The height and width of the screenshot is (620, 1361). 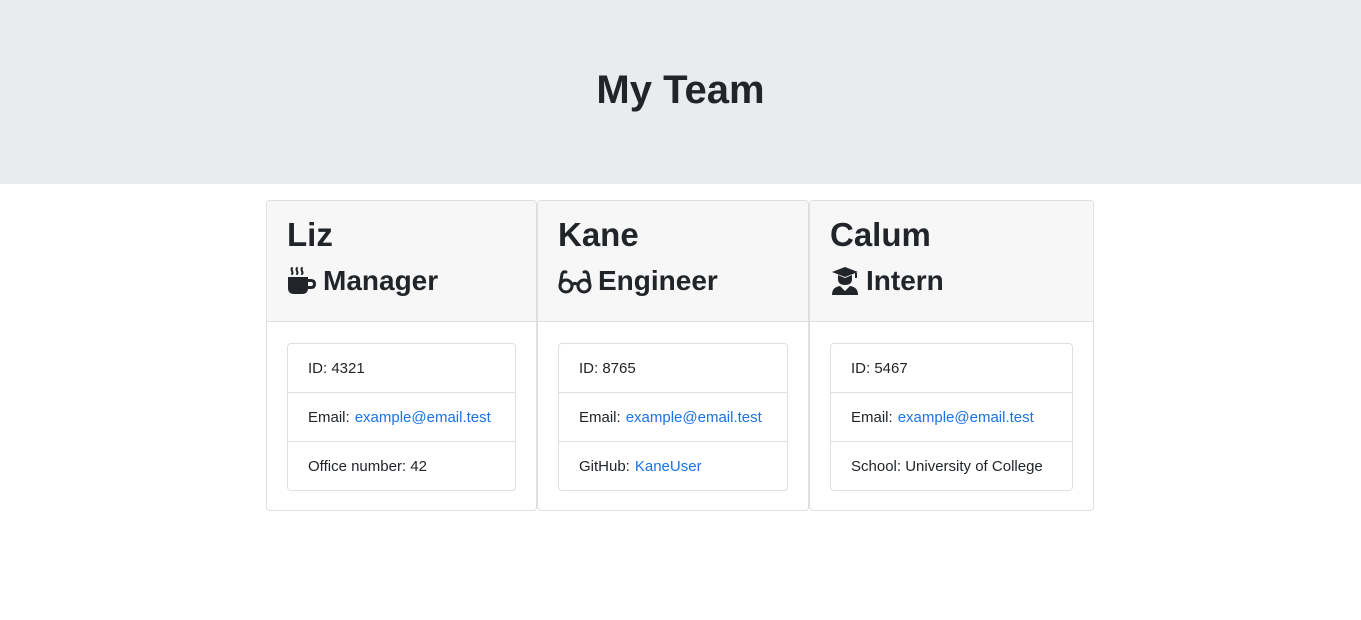 I want to click on school-item: School: University of College, so click(x=951, y=466).